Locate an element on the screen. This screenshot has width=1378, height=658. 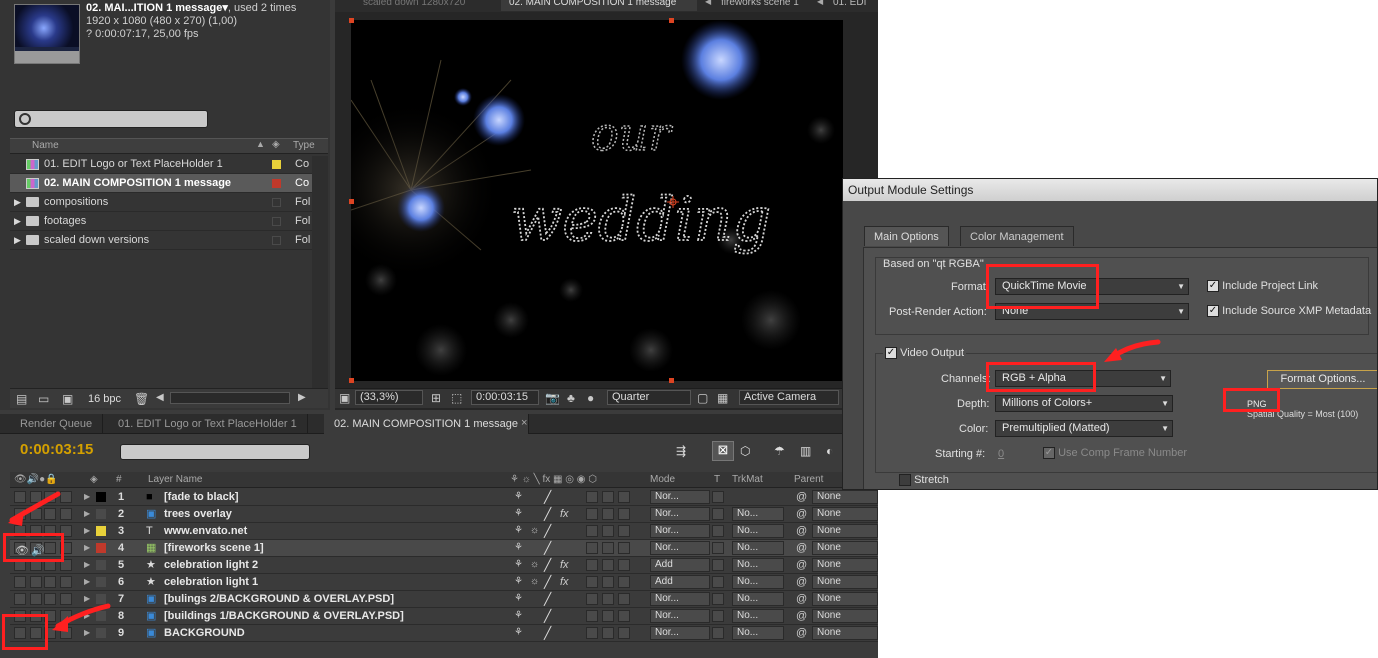
tab-render-queue: Render Queue is located at coordinates (57, 424).